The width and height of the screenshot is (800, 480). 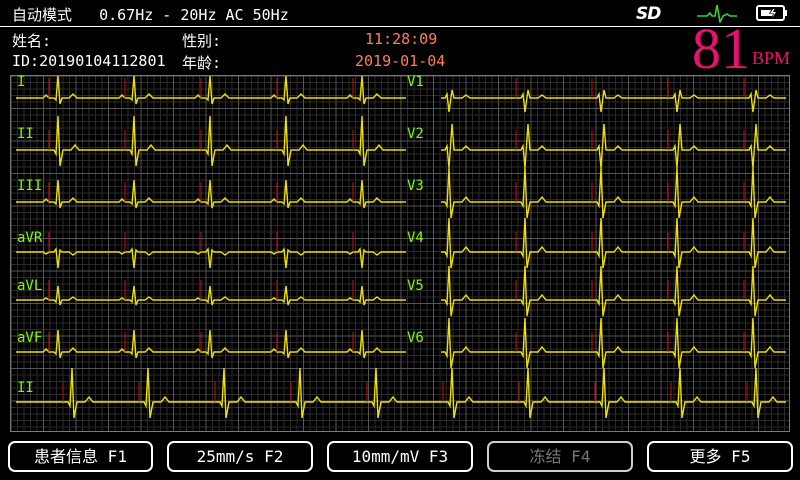 I want to click on heart-rate-unit: BPM, so click(x=771, y=58).